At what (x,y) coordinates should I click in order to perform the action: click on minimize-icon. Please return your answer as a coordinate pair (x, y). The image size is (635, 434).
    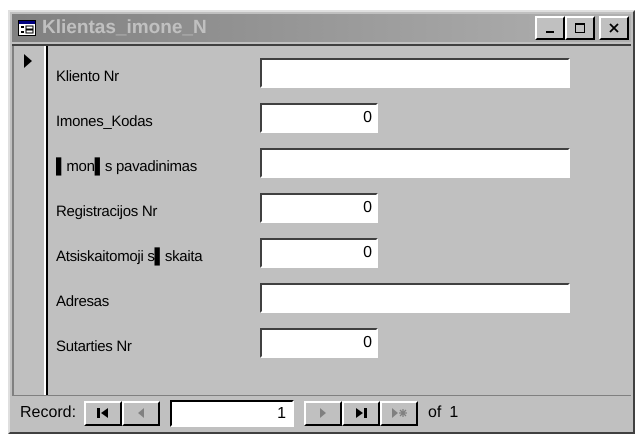
    Looking at the image, I should click on (550, 32).